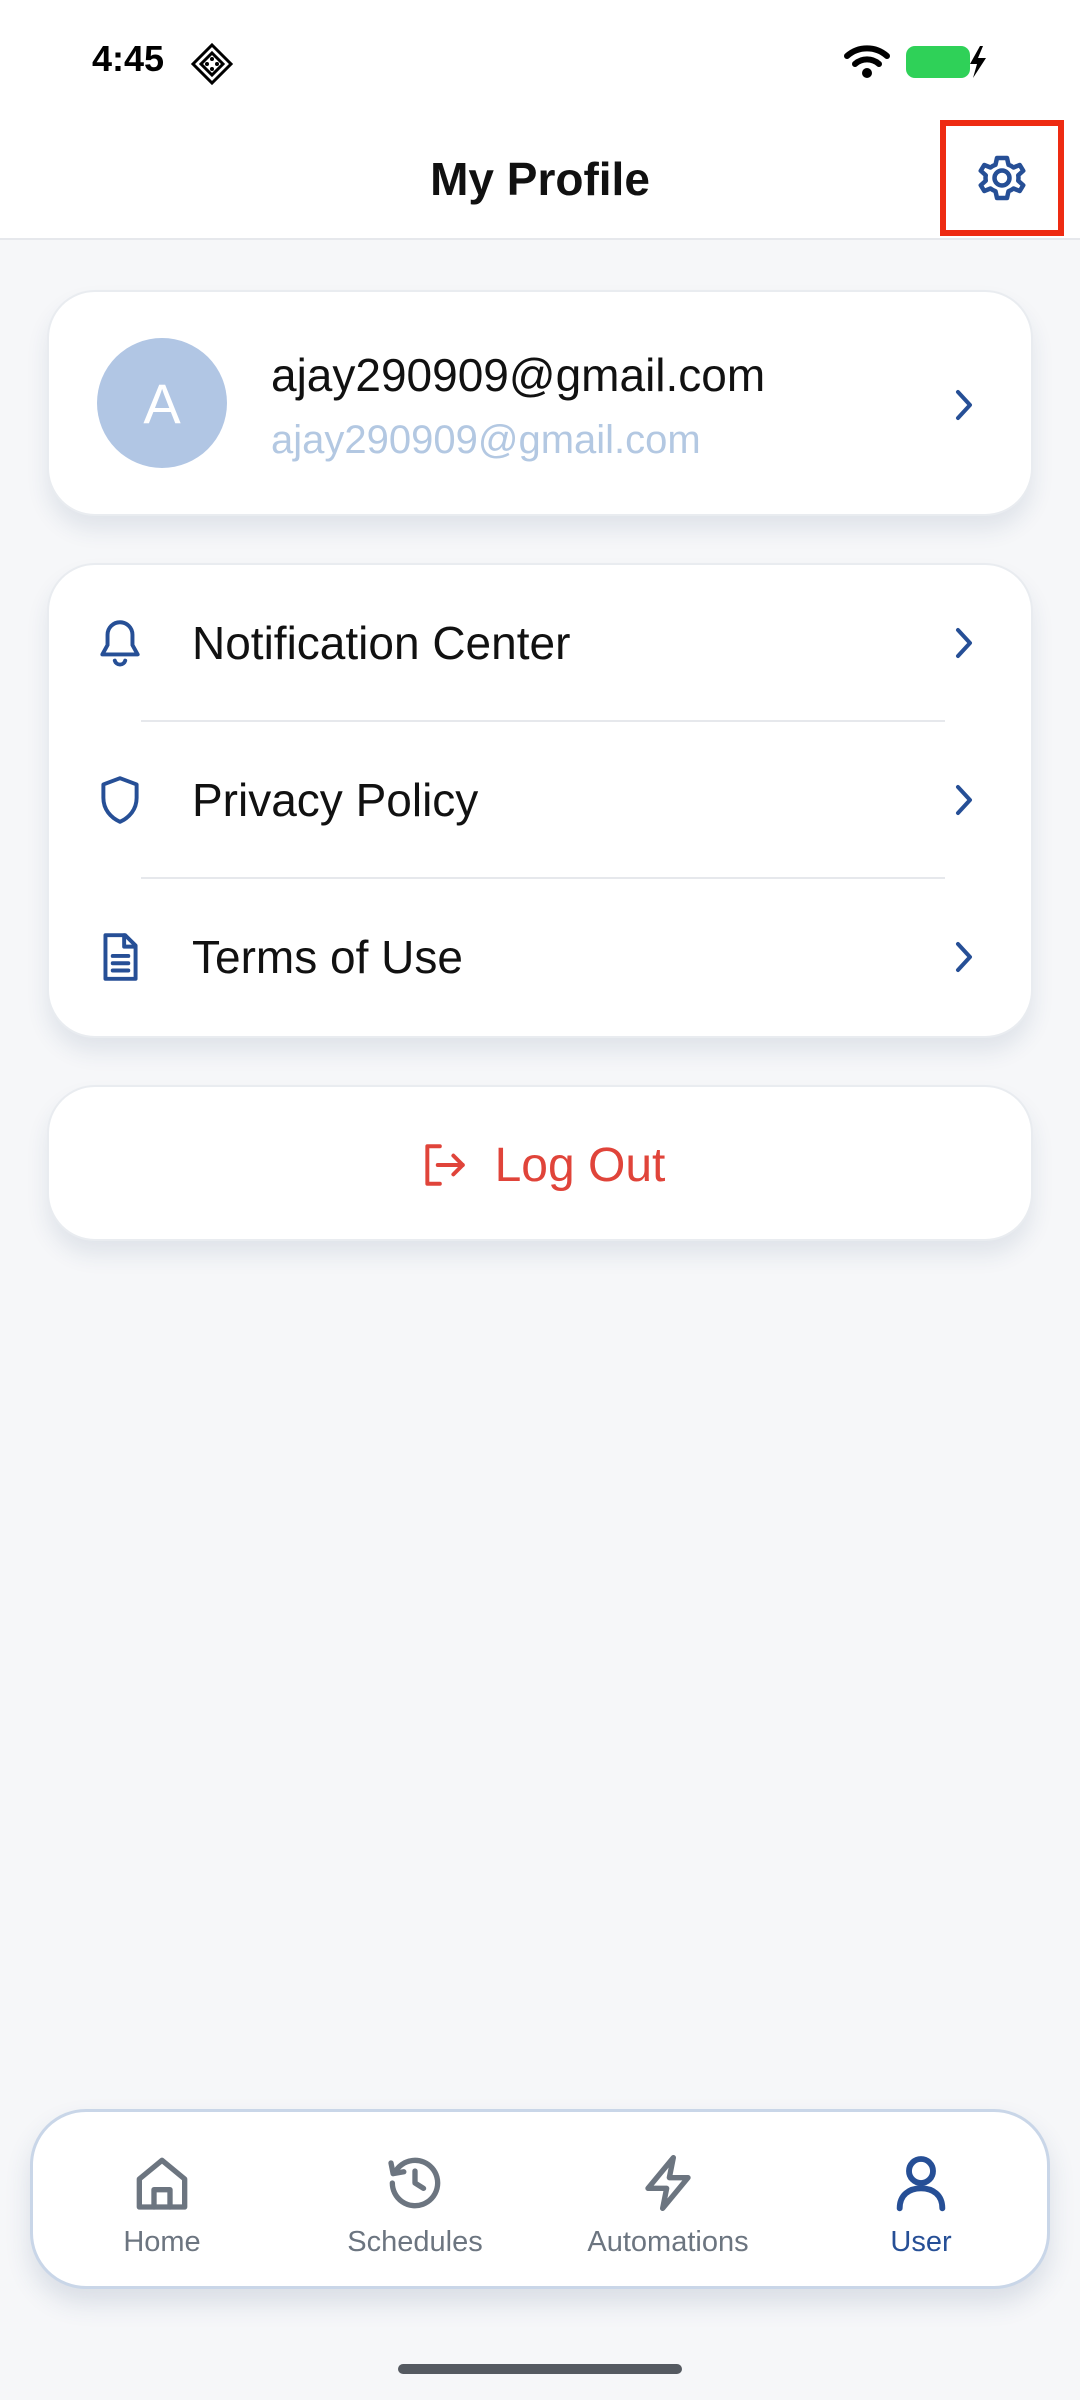 The width and height of the screenshot is (1080, 2400). I want to click on user-icon, so click(921, 2184).